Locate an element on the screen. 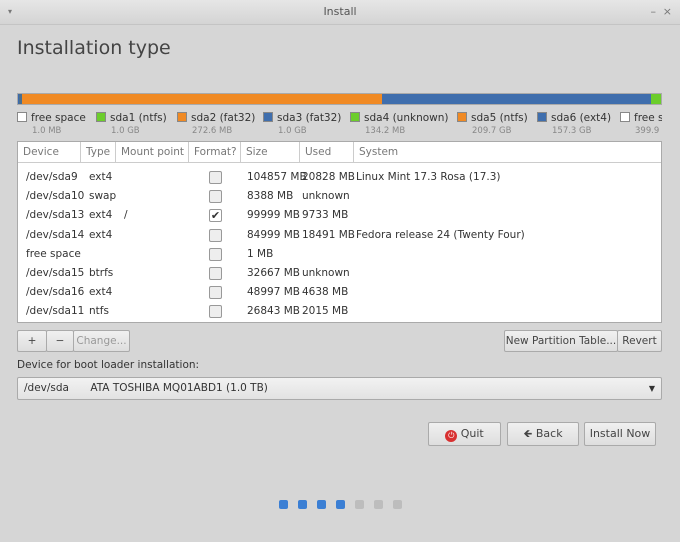 The width and height of the screenshot is (680, 542). legend-item: sda1 (ntfs) 1.0 GB is located at coordinates (131, 123).